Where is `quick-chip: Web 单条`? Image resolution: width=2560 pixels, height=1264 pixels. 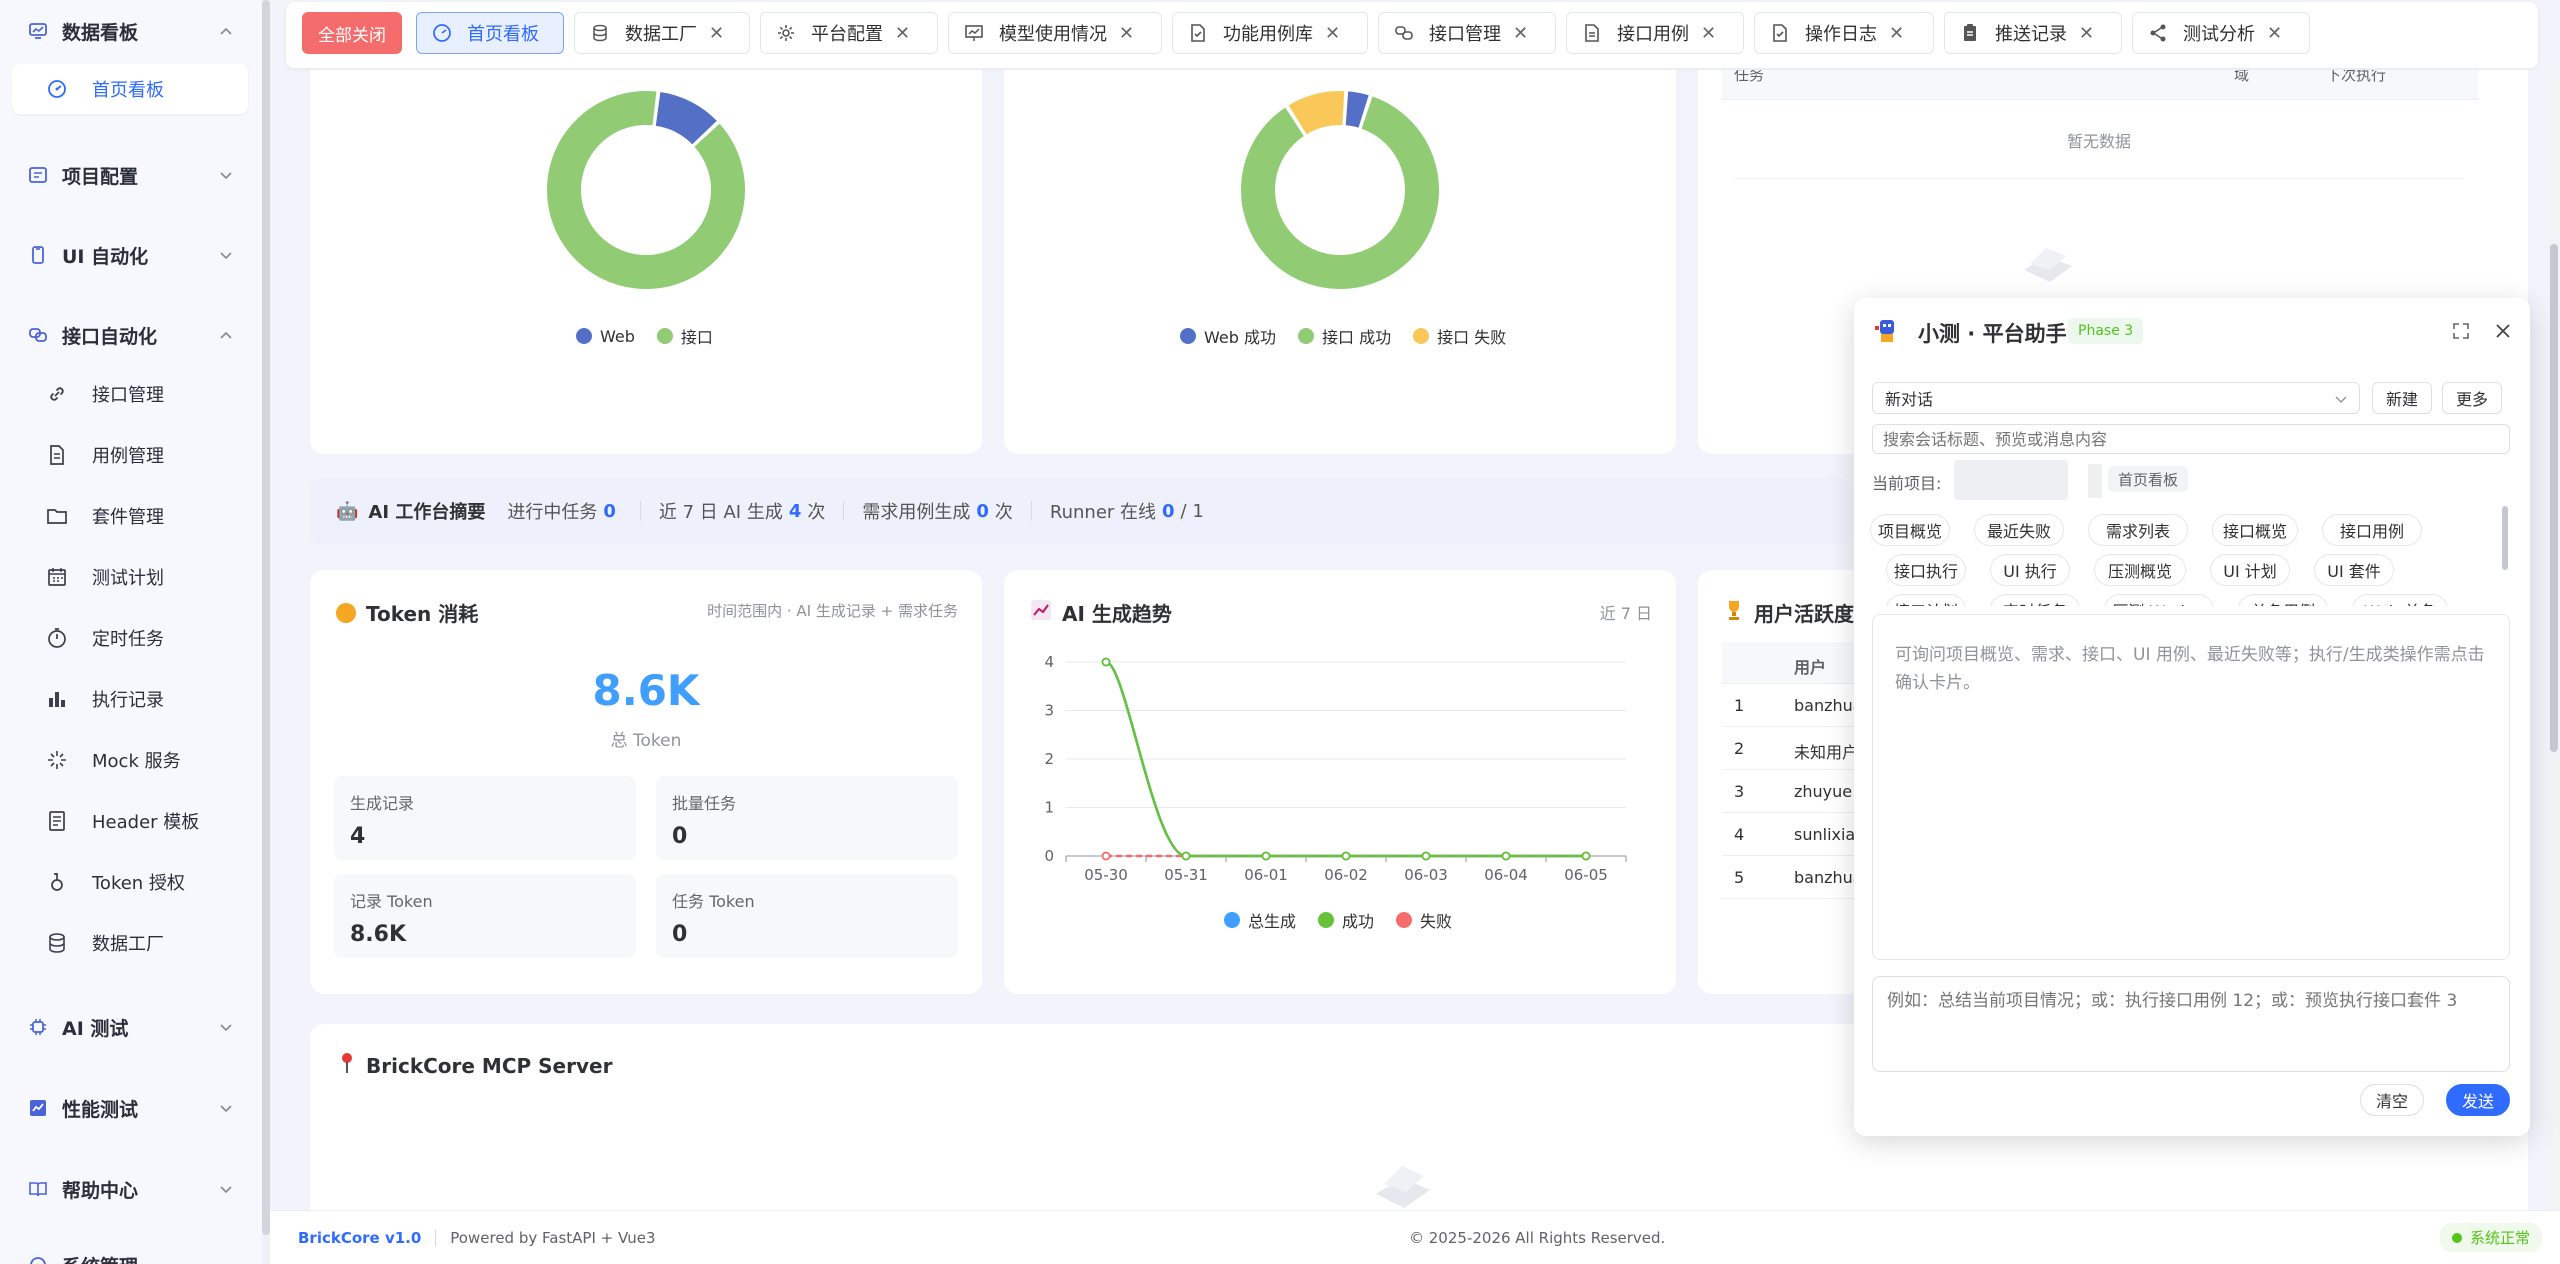 quick-chip: Web 单条 is located at coordinates (2400, 600).